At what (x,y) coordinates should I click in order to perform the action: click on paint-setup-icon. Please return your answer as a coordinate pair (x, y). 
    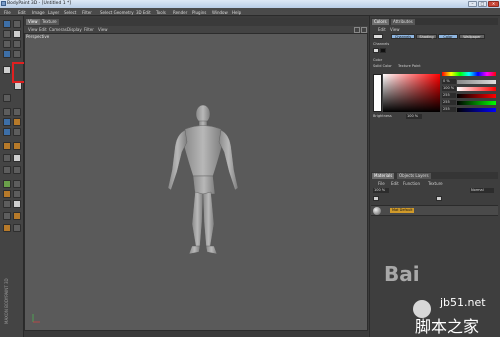
    Looking at the image, I should click on (7, 54).